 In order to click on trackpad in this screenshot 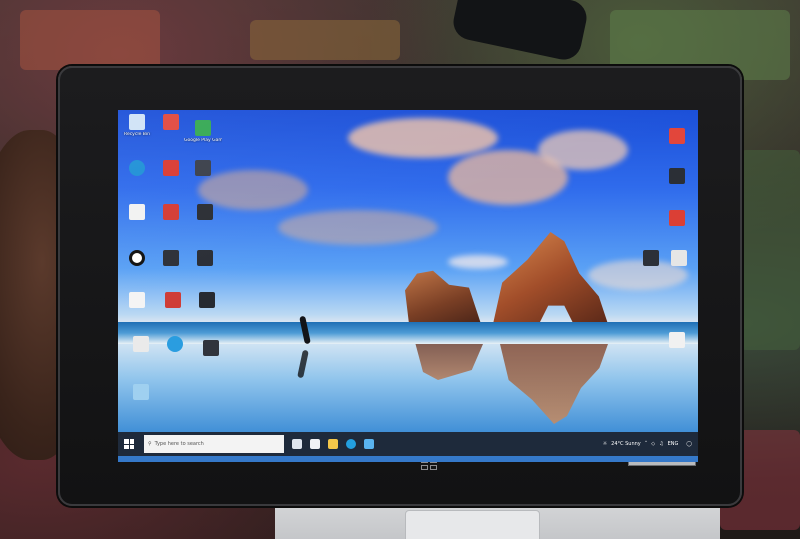, I will do `click(472, 524)`.